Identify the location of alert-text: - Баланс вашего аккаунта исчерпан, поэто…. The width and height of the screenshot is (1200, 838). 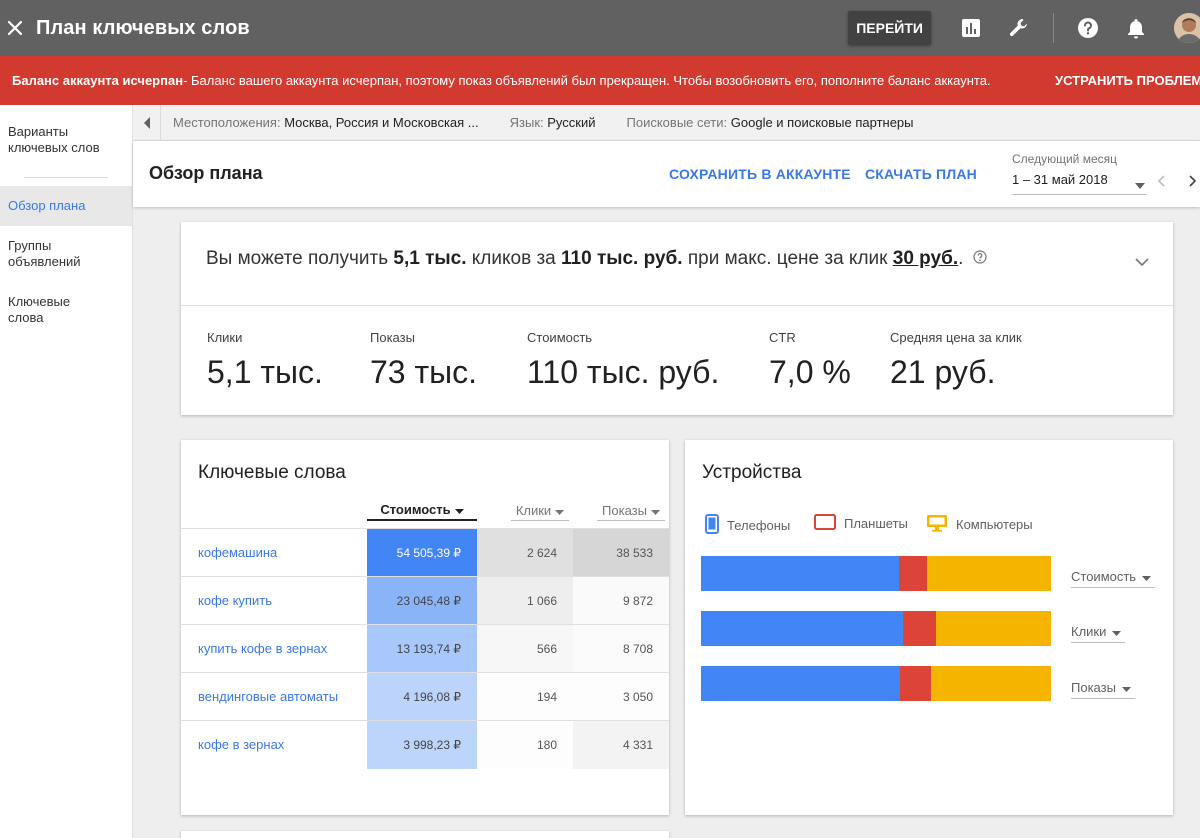
(587, 80).